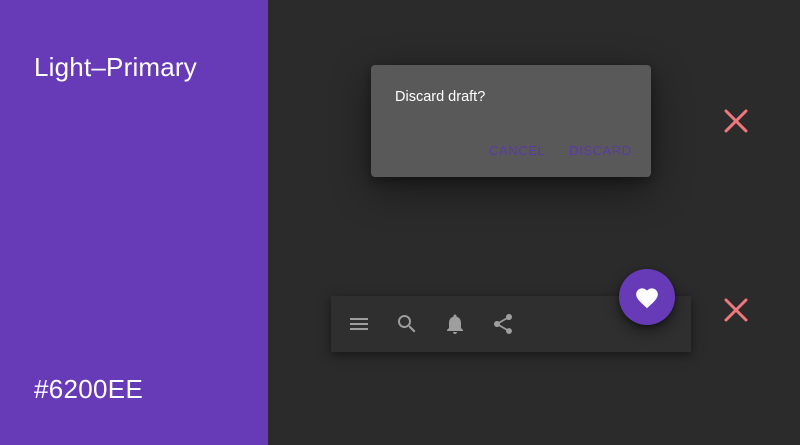  I want to click on favorite-fab-button, so click(647, 297).